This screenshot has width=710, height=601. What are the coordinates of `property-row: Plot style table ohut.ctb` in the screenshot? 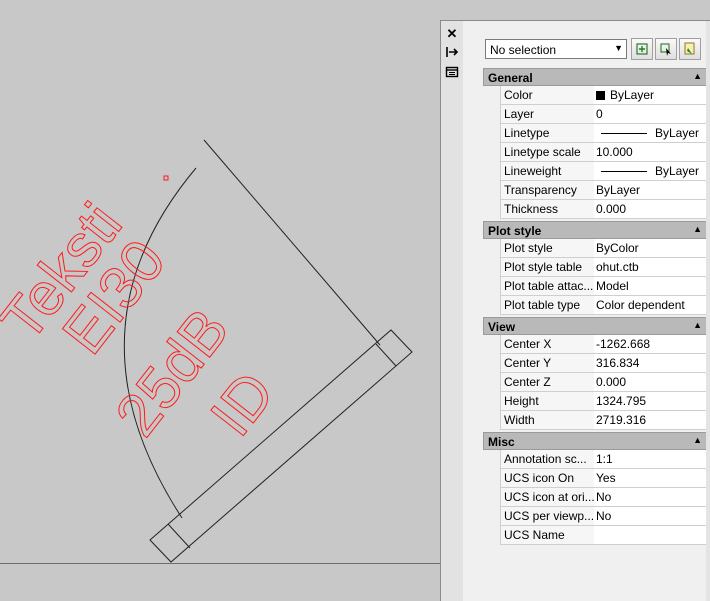 It's located at (596, 267).